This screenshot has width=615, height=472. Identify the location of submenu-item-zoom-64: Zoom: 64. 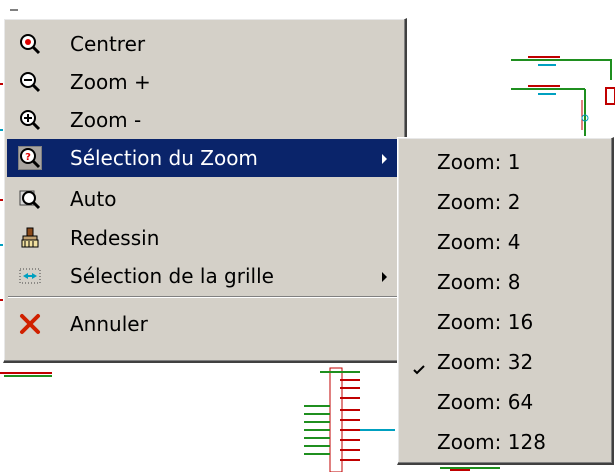
(504, 401).